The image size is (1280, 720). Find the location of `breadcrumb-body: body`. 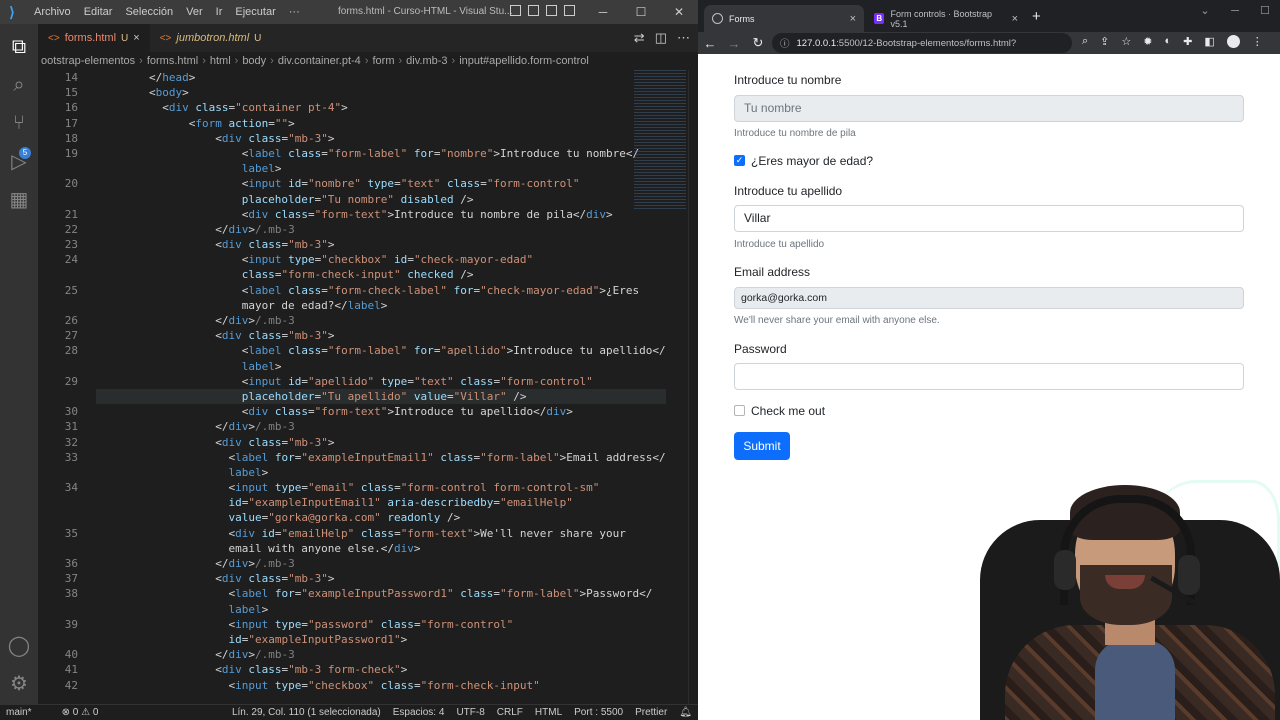

breadcrumb-body: body is located at coordinates (254, 61).